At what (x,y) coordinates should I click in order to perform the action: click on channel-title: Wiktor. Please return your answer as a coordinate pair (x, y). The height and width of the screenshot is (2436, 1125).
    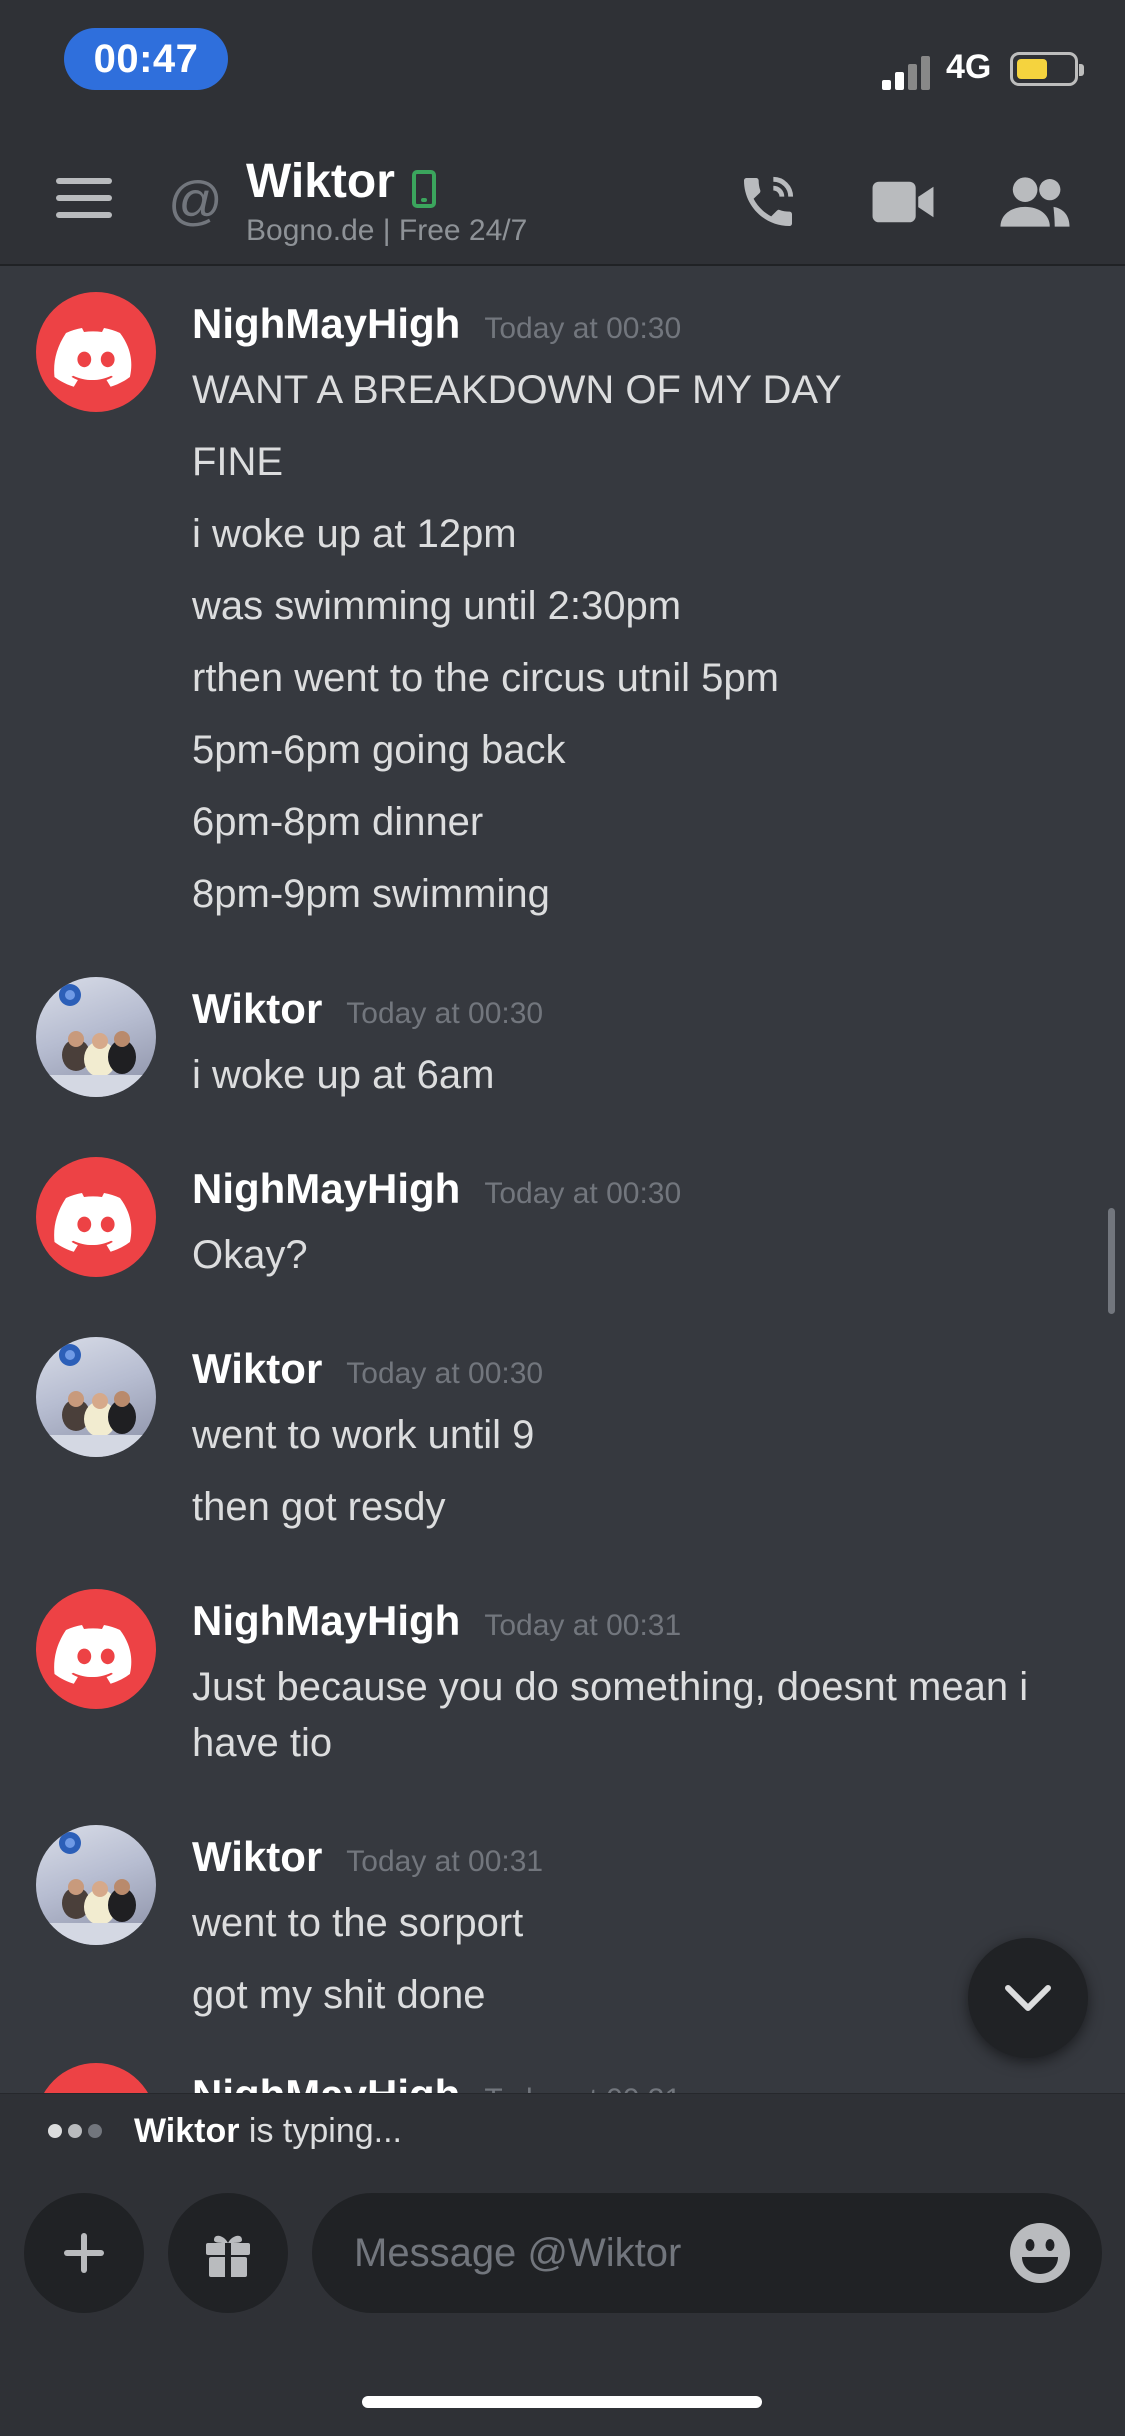
    Looking at the image, I should click on (320, 181).